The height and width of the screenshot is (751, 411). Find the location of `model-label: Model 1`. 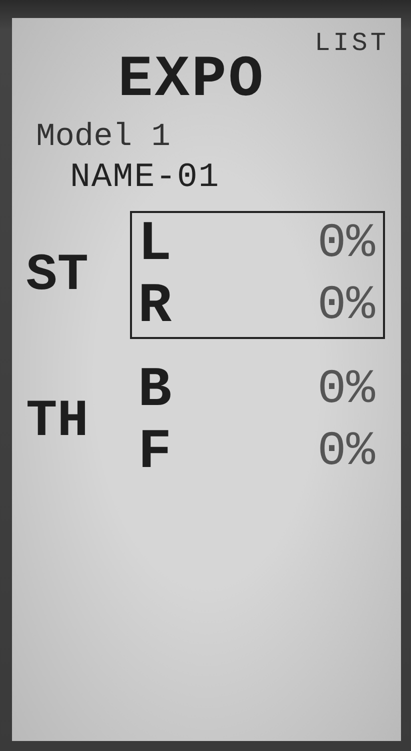

model-label: Model 1 is located at coordinates (104, 136).